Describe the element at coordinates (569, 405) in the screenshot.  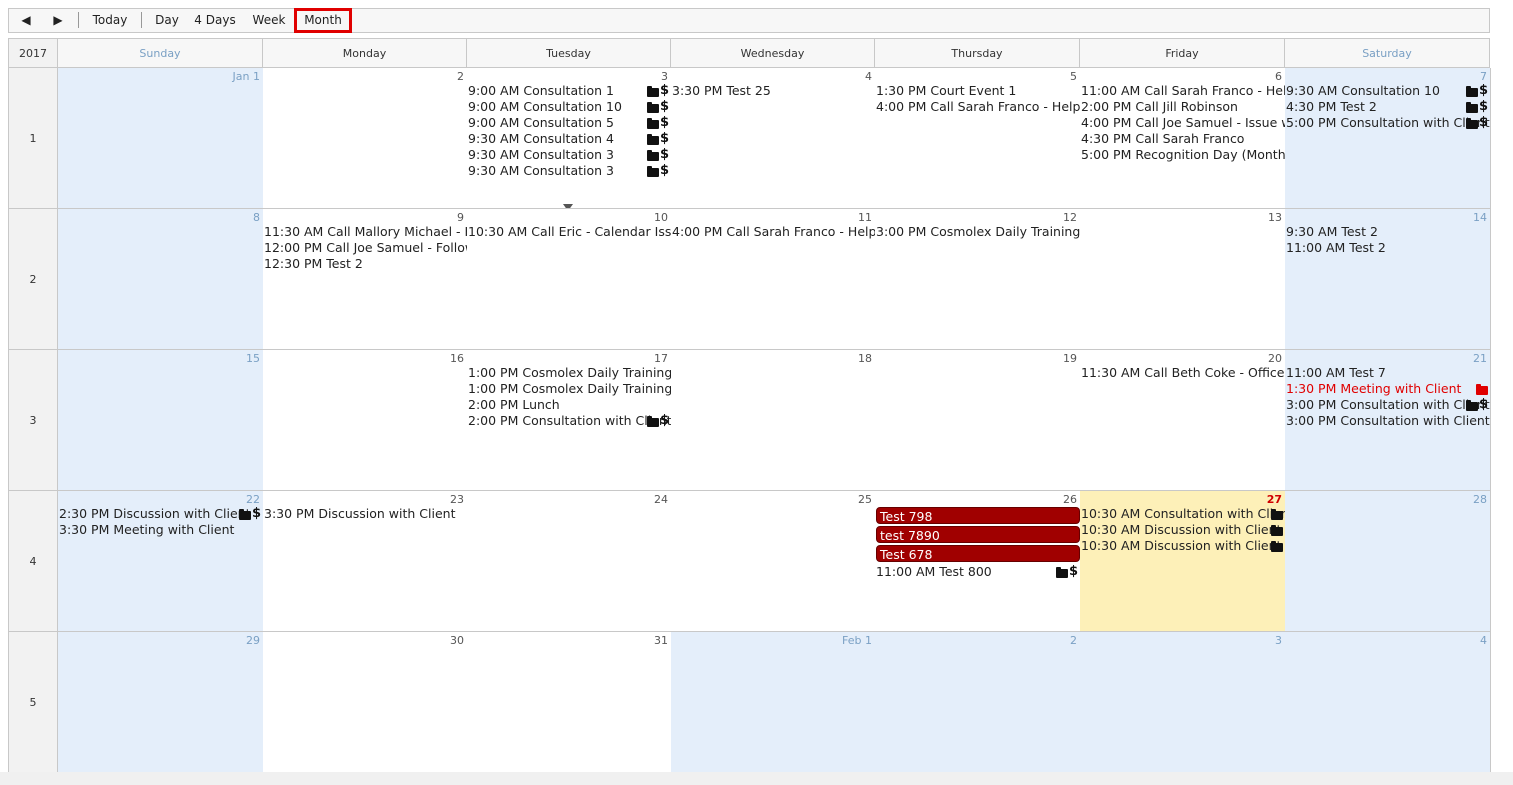
I see `calendar-event: 2:00 PM Lunch` at that location.